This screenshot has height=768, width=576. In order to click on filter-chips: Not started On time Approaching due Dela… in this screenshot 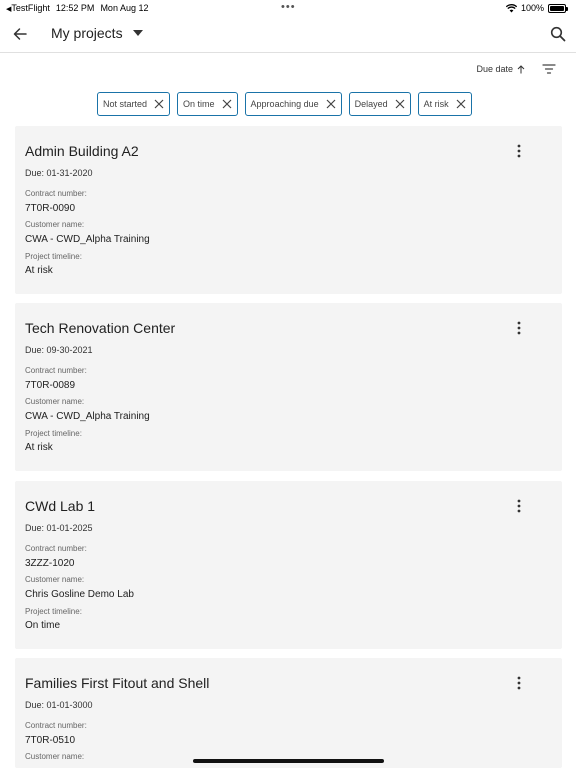, I will do `click(284, 104)`.